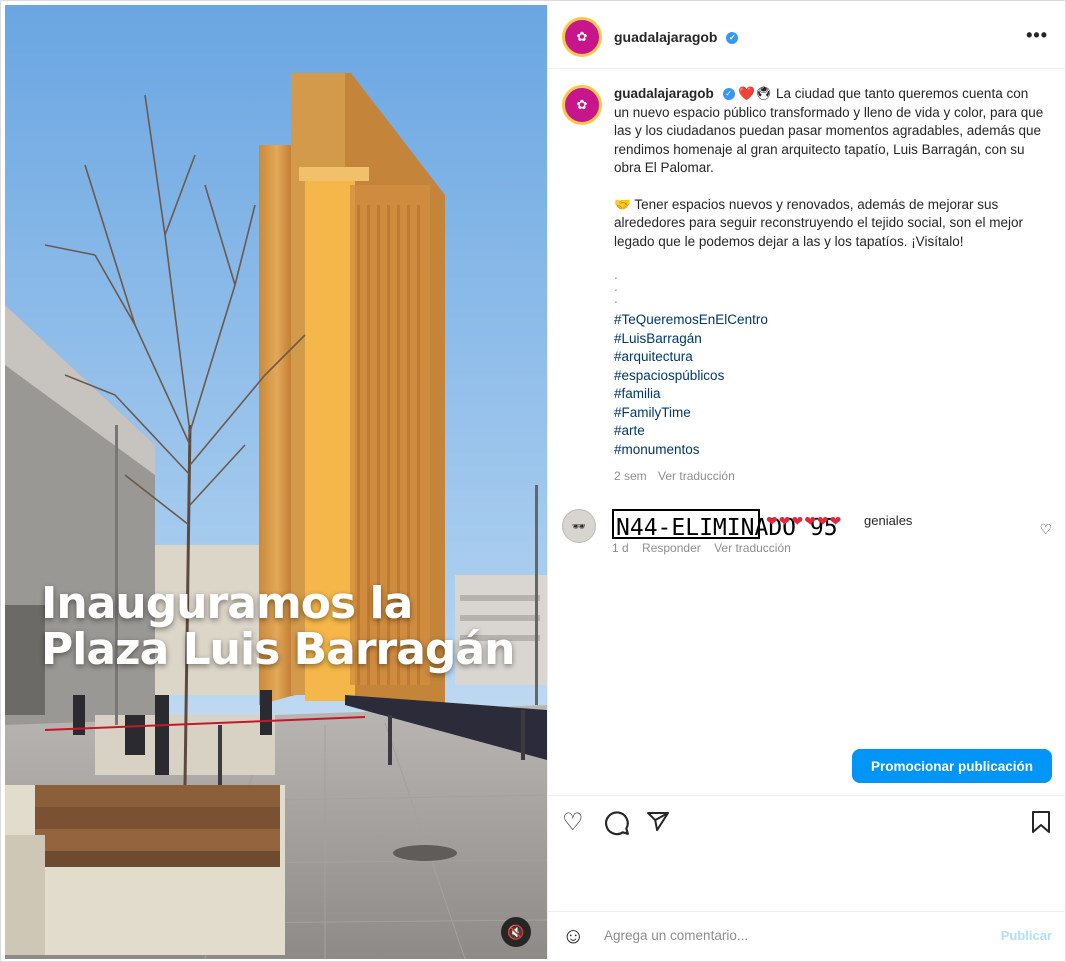  I want to click on commenter-avatar: 🕶, so click(579, 526).